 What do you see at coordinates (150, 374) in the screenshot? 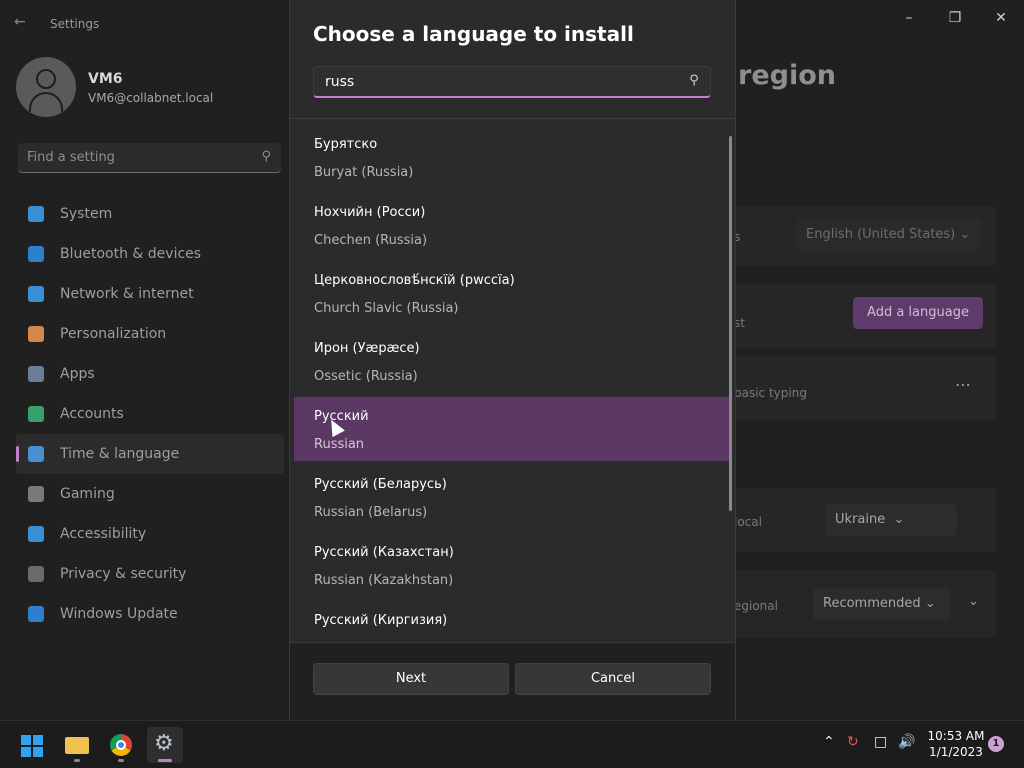
I see `sidebar-item: Apps` at bounding box center [150, 374].